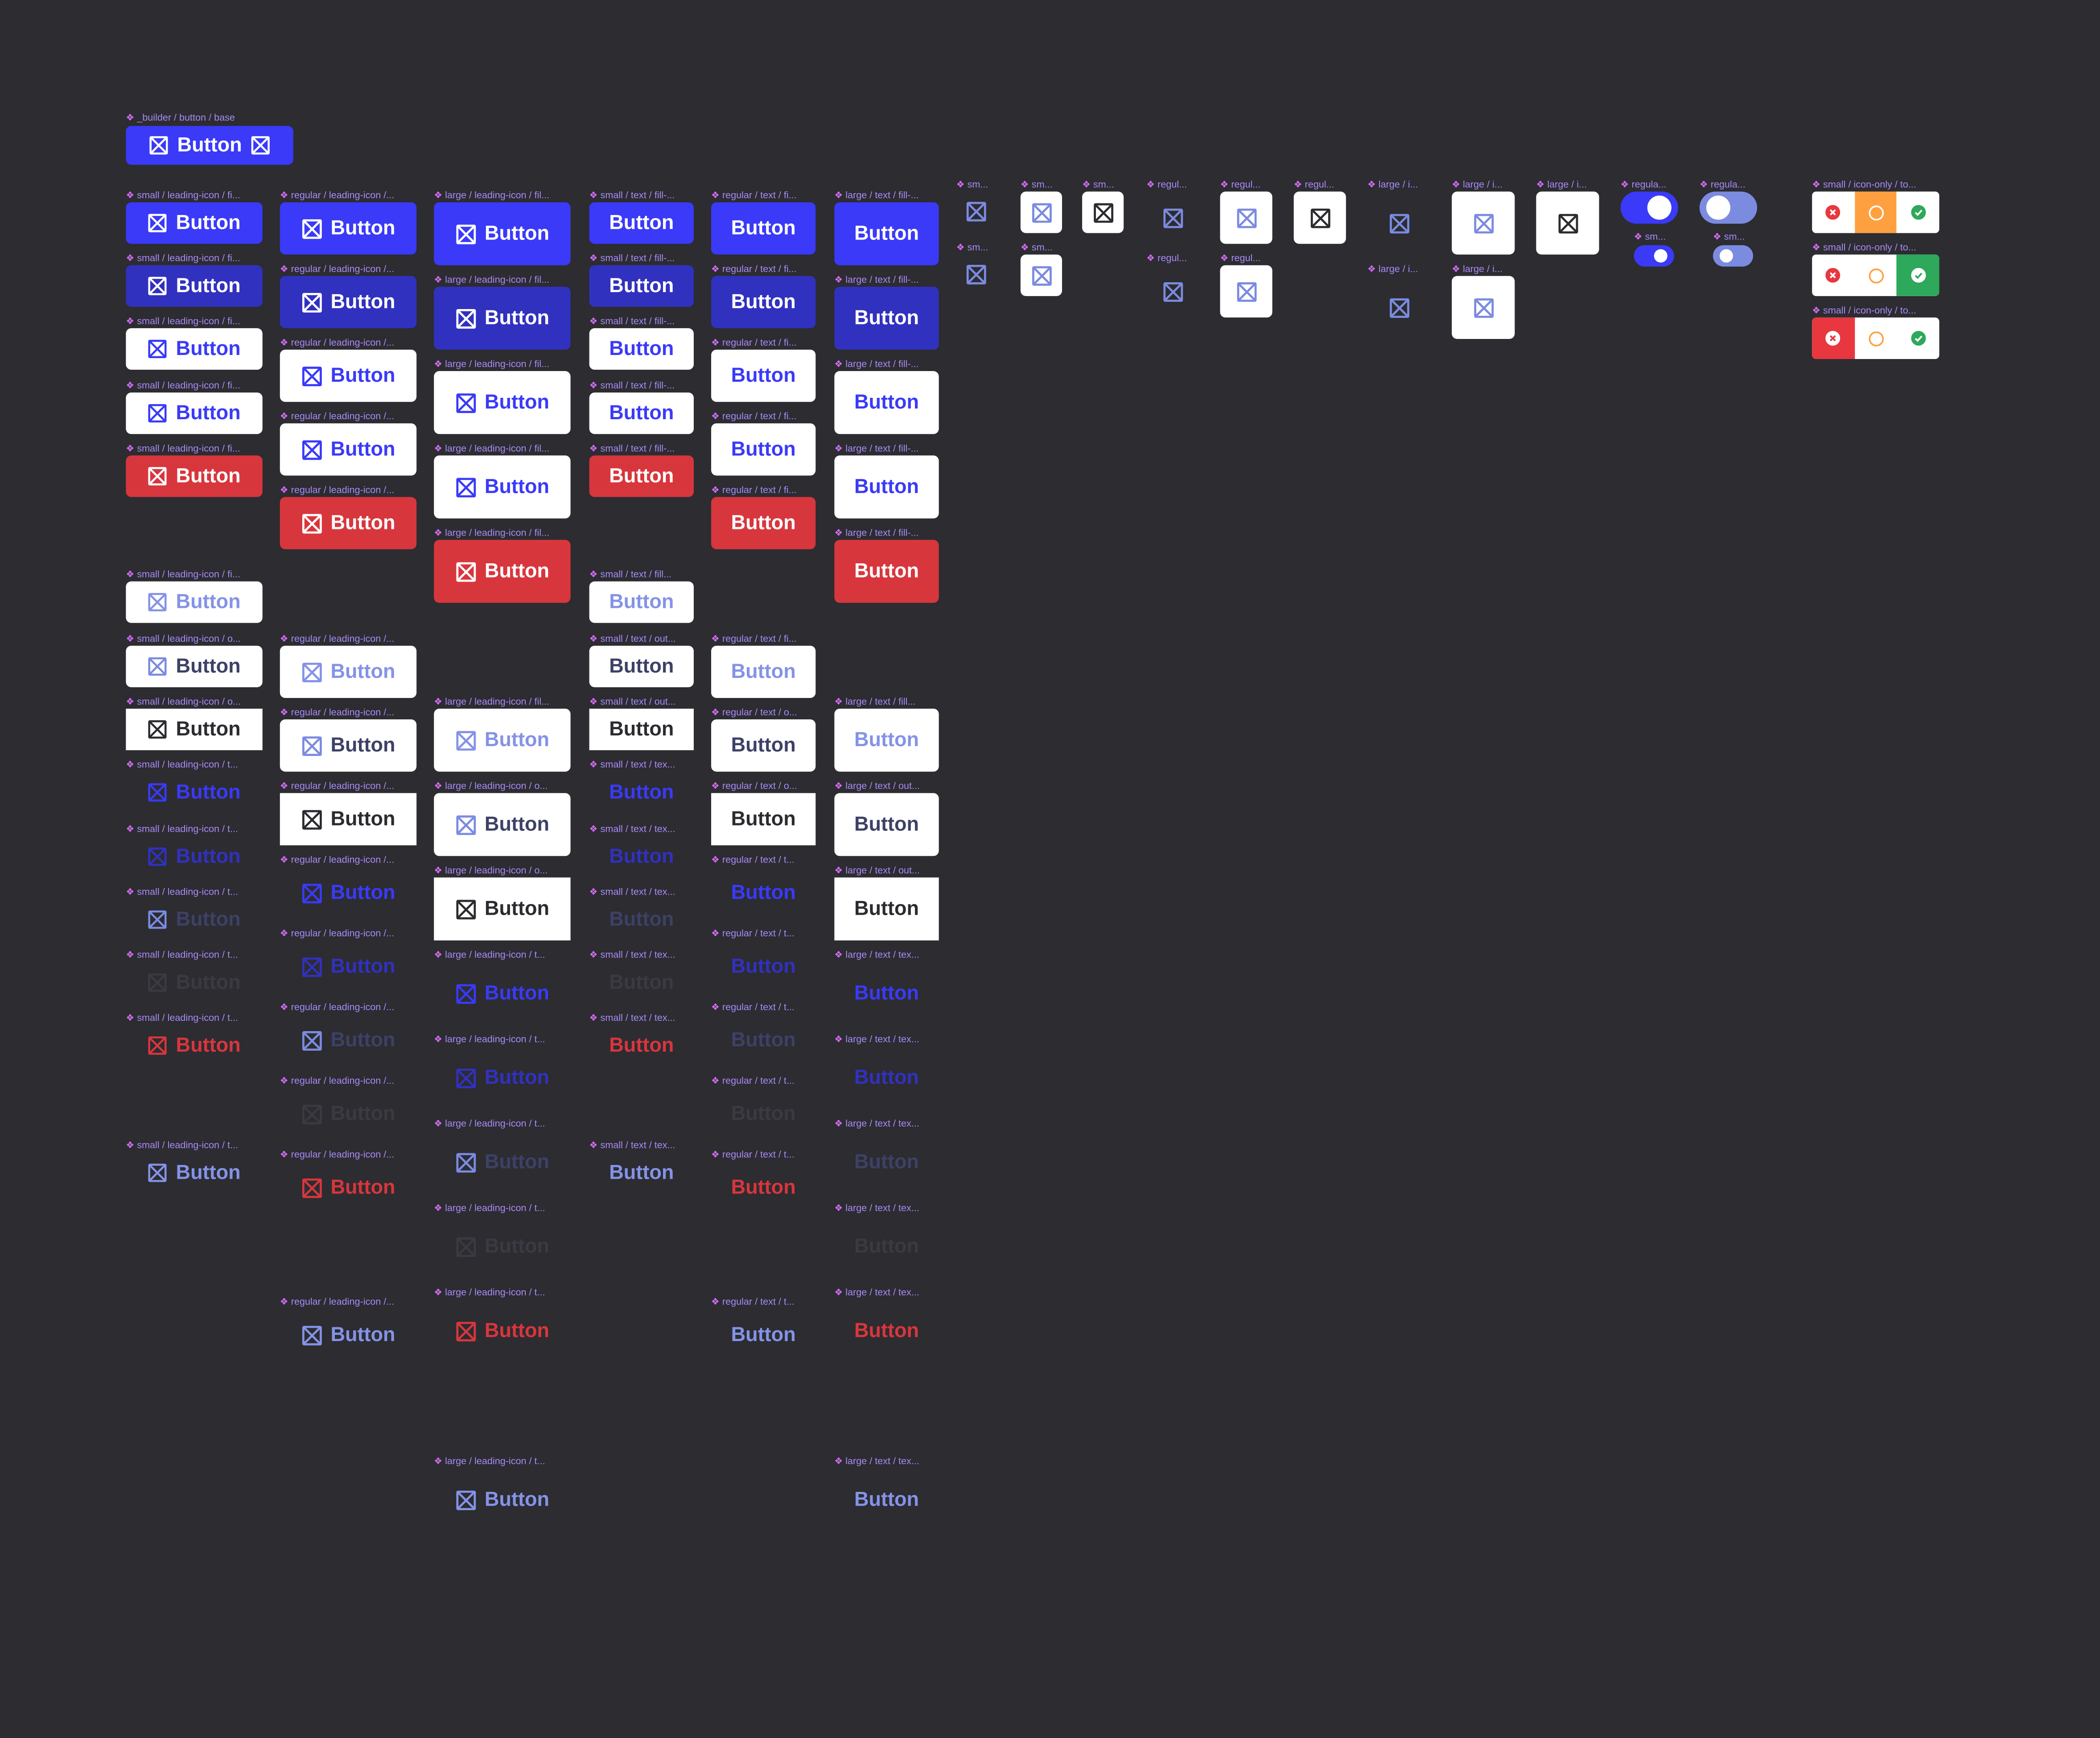 The image size is (2100, 1738). I want to click on small-text-red-button: Button, so click(641, 476).